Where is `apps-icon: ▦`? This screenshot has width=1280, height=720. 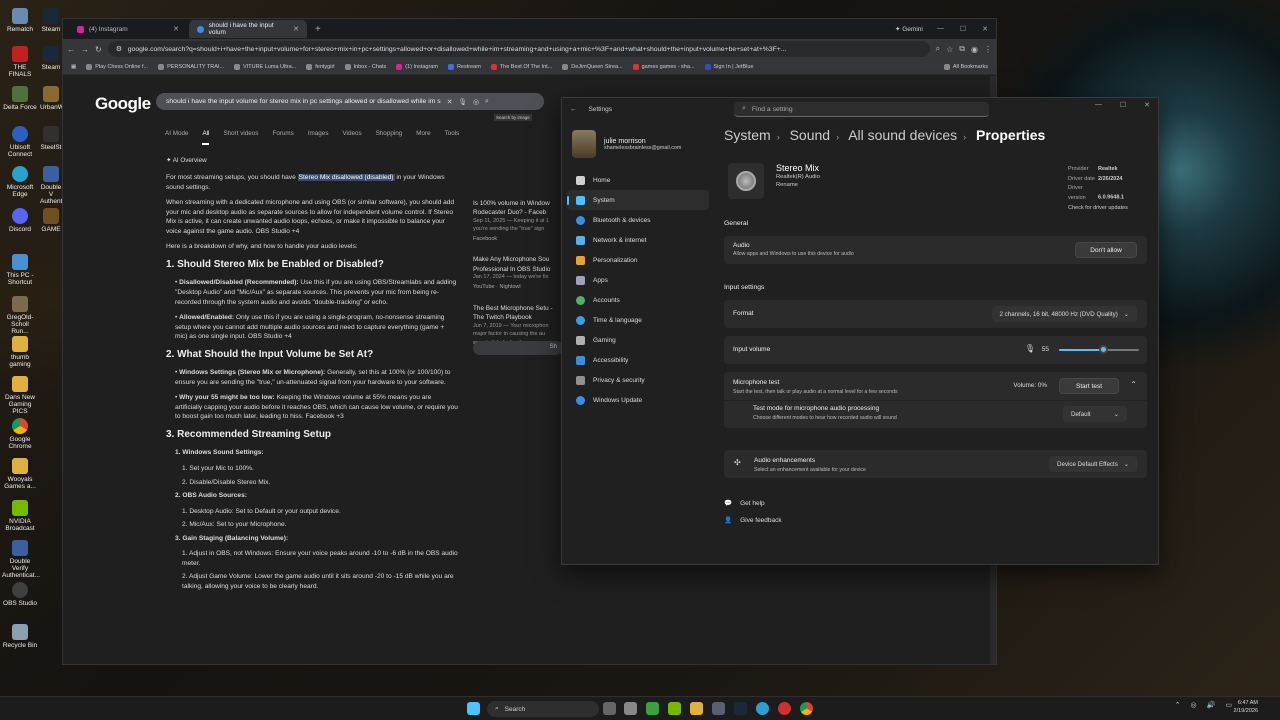 apps-icon: ▦ is located at coordinates (73, 67).